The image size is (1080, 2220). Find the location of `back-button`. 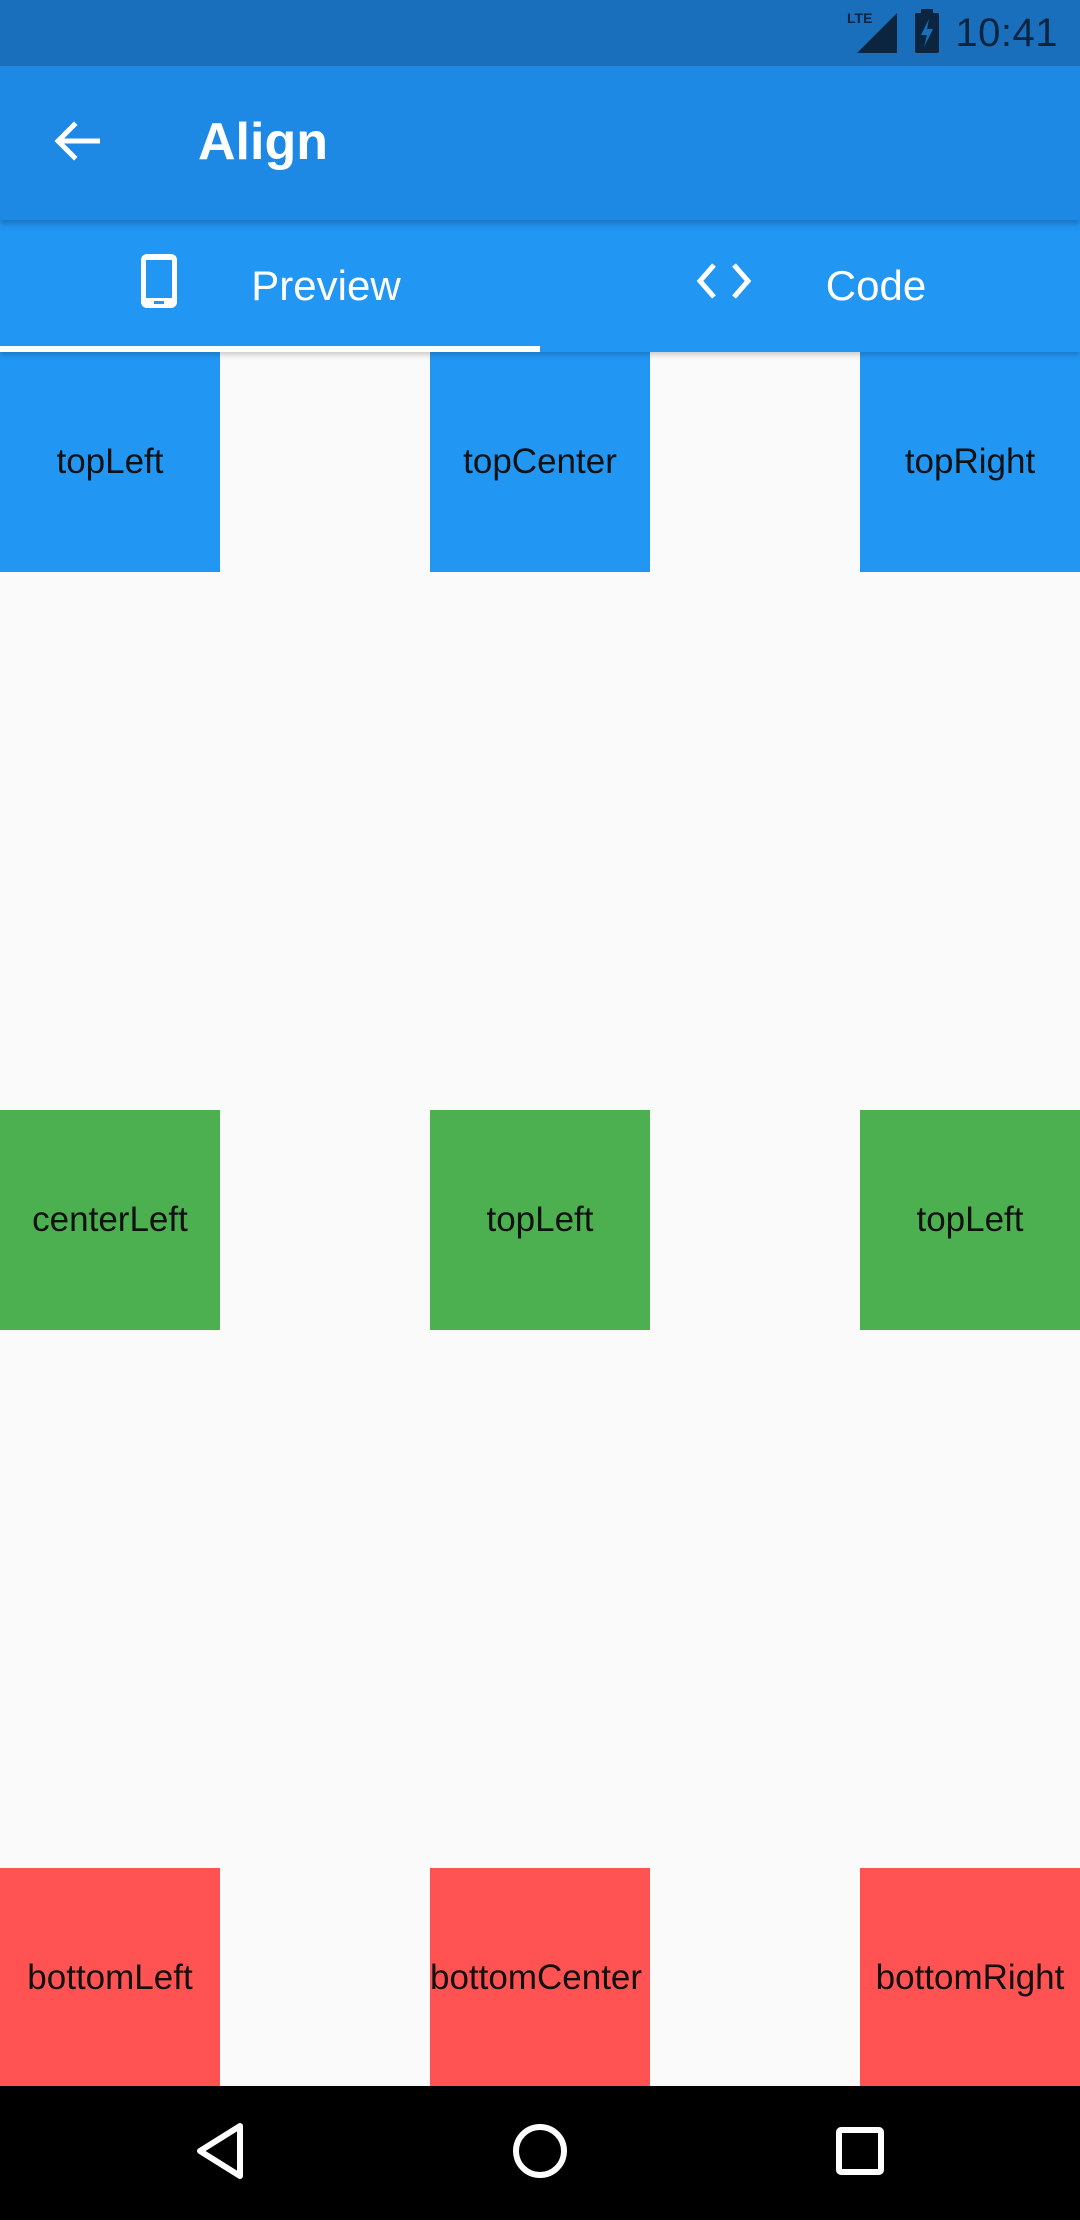

back-button is located at coordinates (76, 143).